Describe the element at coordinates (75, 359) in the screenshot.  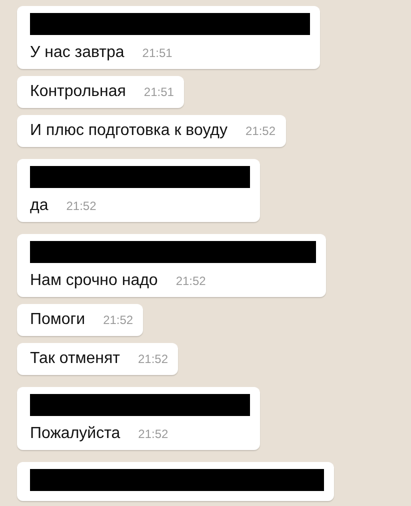
I see `message-text: Так отменят` at that location.